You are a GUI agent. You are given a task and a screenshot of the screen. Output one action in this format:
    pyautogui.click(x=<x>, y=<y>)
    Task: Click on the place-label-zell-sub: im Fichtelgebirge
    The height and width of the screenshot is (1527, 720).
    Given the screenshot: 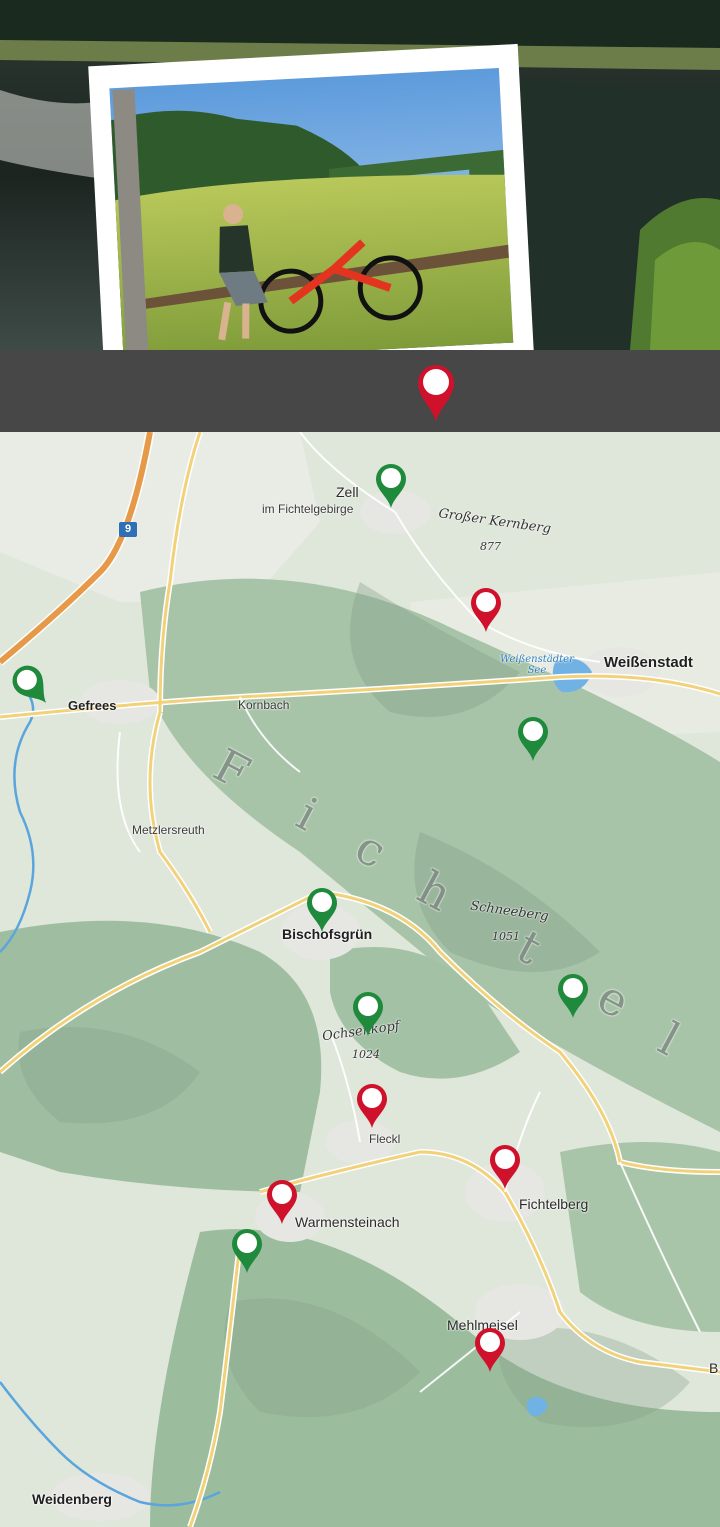 What is the action you would take?
    pyautogui.click(x=308, y=509)
    